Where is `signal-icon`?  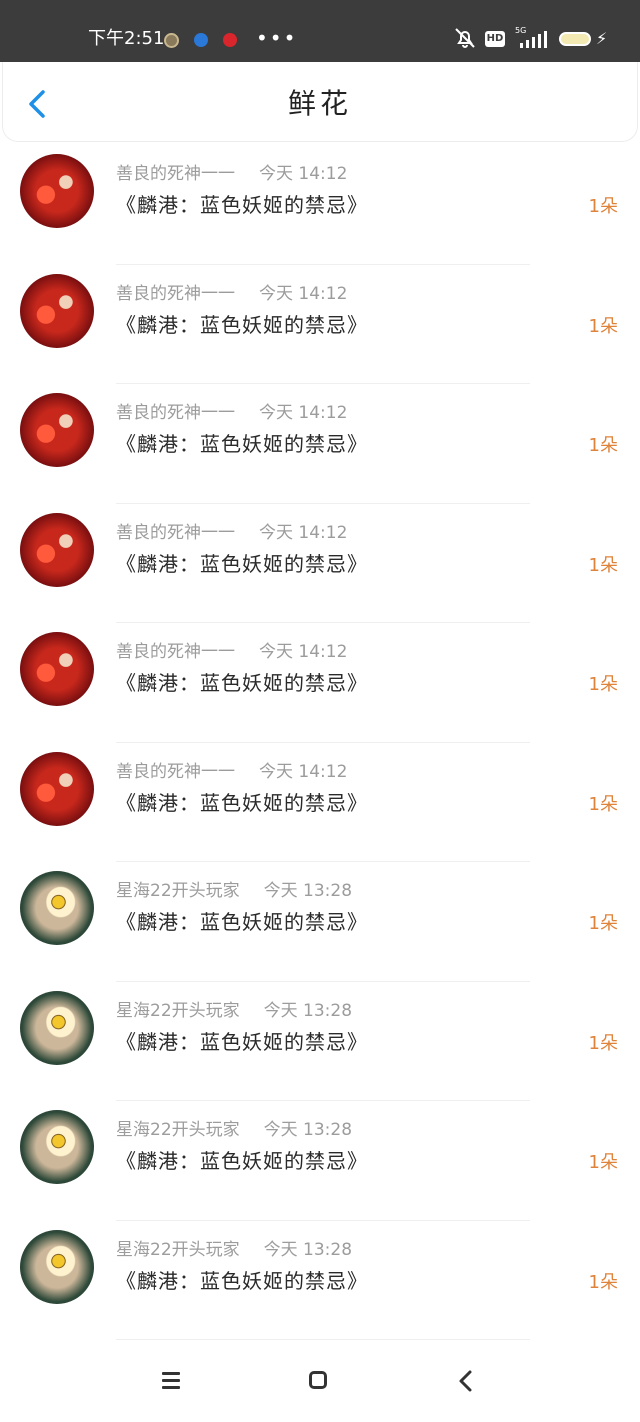
signal-icon is located at coordinates (536, 39).